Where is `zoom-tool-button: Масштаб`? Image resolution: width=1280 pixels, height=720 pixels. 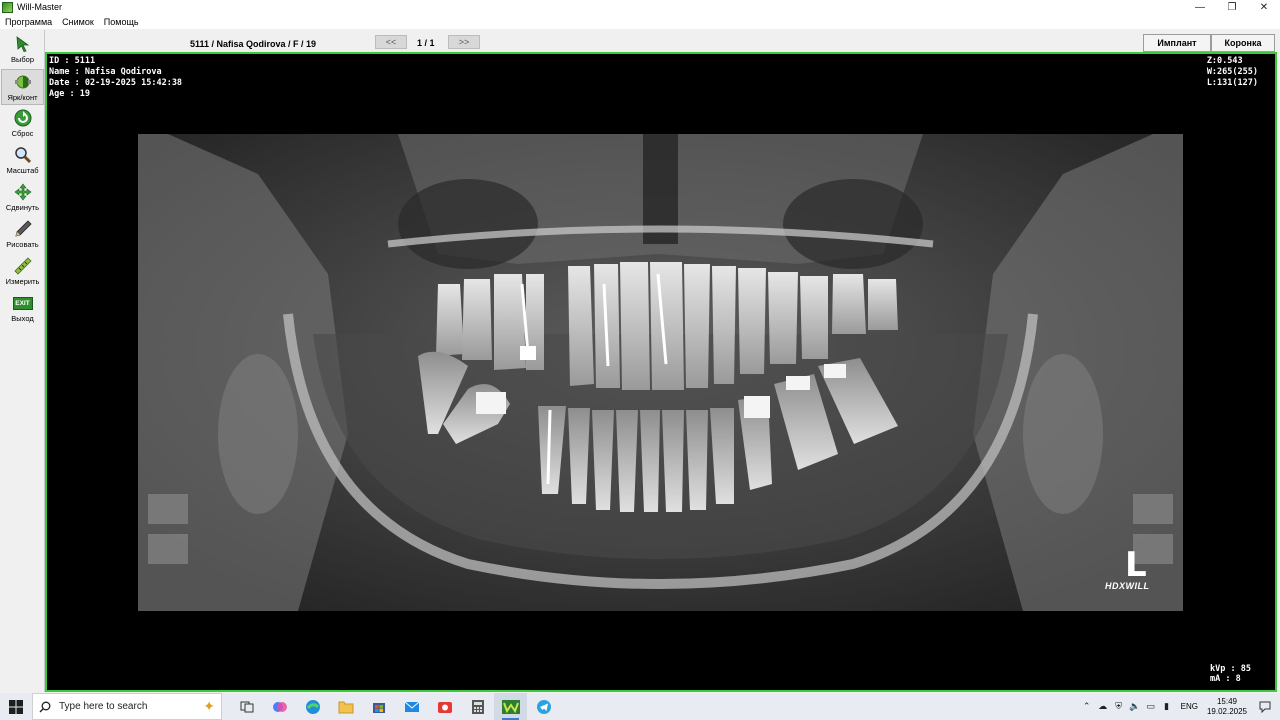 zoom-tool-button: Масштаб is located at coordinates (22, 161).